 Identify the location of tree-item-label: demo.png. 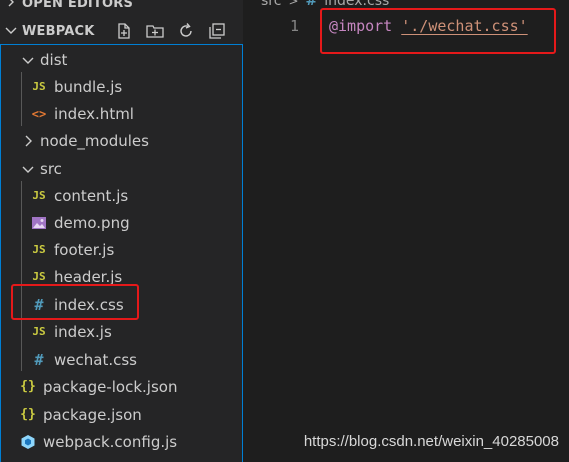
(92, 222).